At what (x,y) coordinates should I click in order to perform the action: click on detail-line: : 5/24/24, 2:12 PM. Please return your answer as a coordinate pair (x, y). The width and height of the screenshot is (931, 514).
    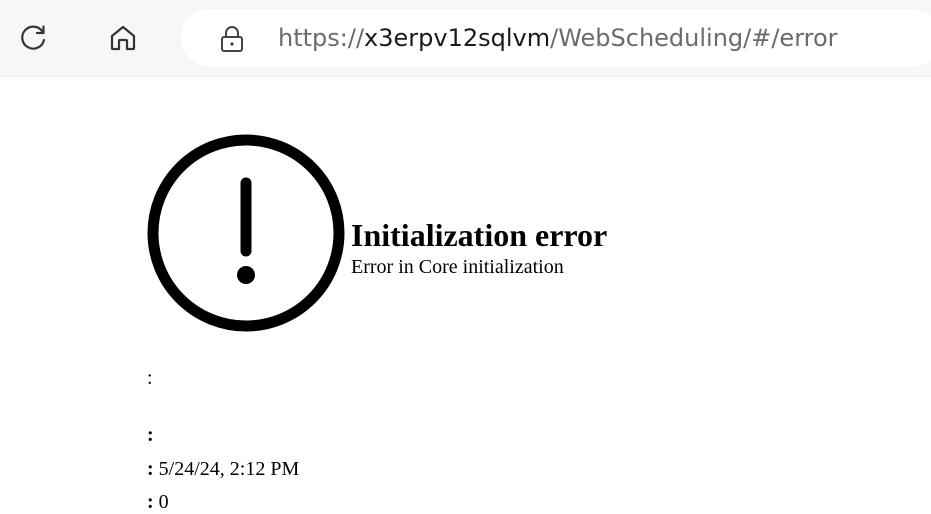
    Looking at the image, I should click on (223, 469).